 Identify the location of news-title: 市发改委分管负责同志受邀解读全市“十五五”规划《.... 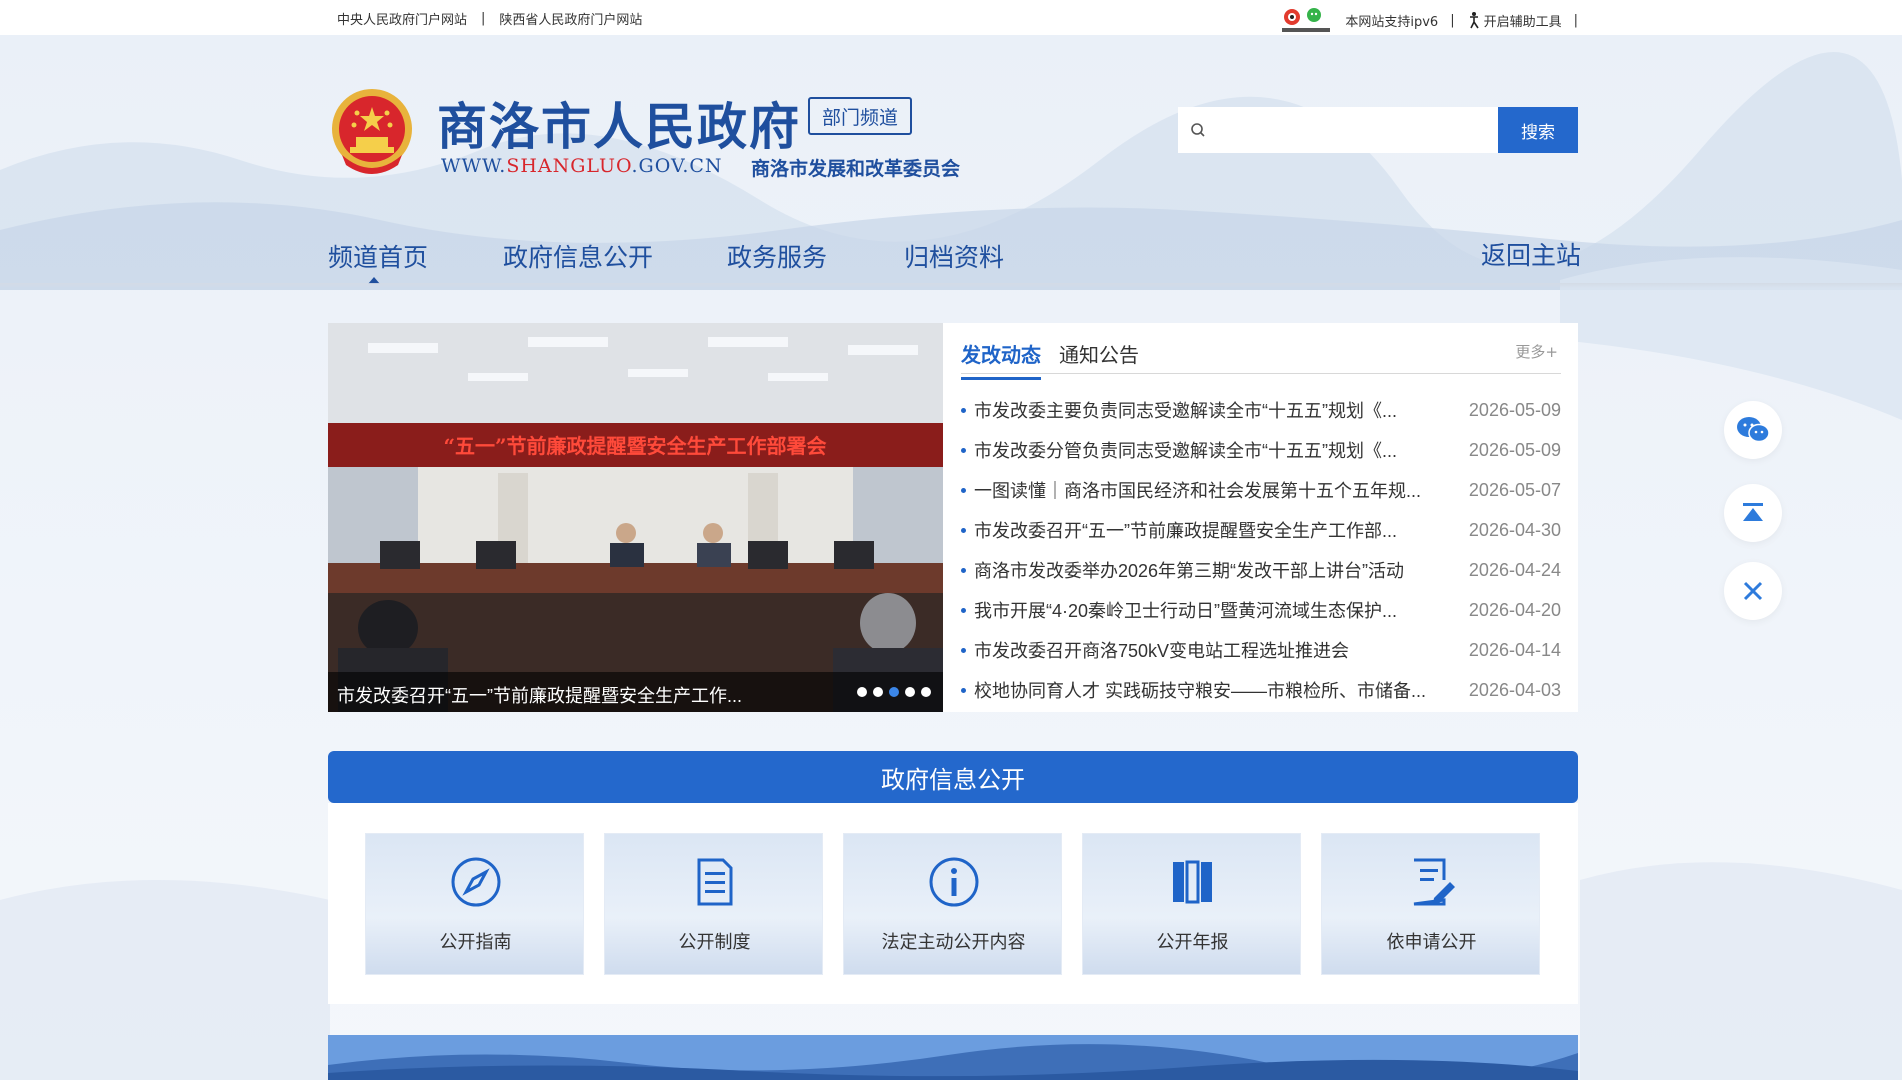
(1215, 450).